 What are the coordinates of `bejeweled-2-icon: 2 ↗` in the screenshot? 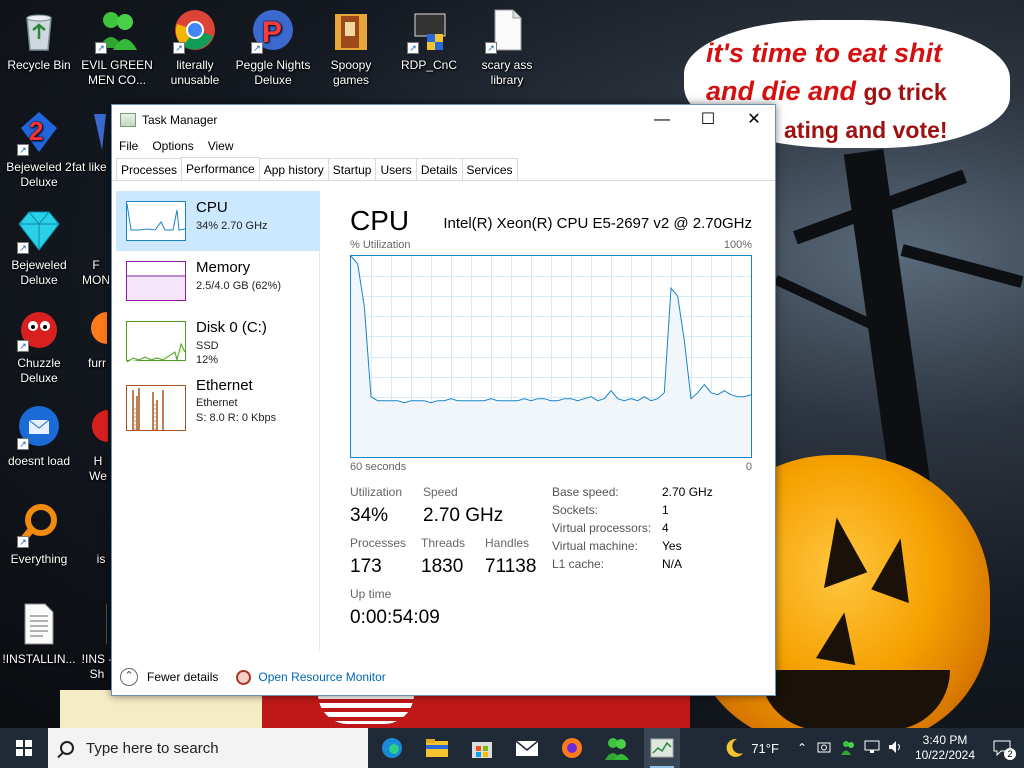 It's located at (39, 133).